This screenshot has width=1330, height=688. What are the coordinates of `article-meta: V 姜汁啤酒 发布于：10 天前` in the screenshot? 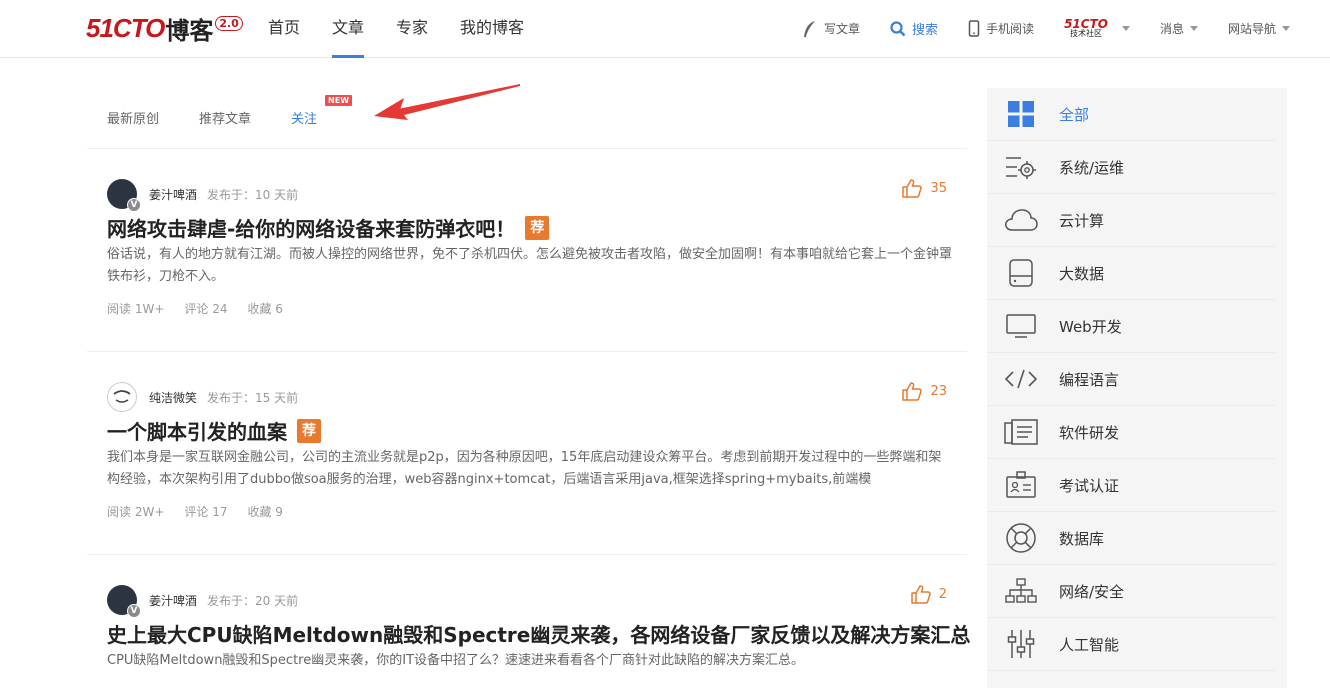 It's located at (203, 195).